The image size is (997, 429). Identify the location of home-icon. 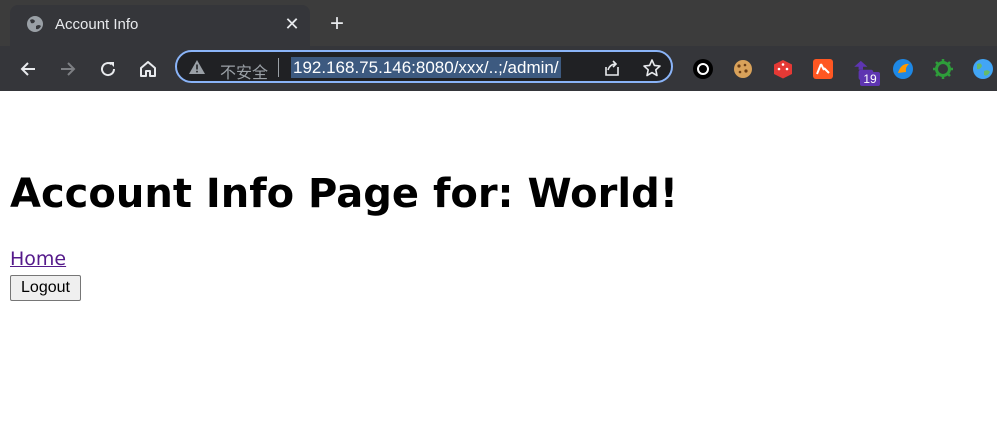
(148, 69).